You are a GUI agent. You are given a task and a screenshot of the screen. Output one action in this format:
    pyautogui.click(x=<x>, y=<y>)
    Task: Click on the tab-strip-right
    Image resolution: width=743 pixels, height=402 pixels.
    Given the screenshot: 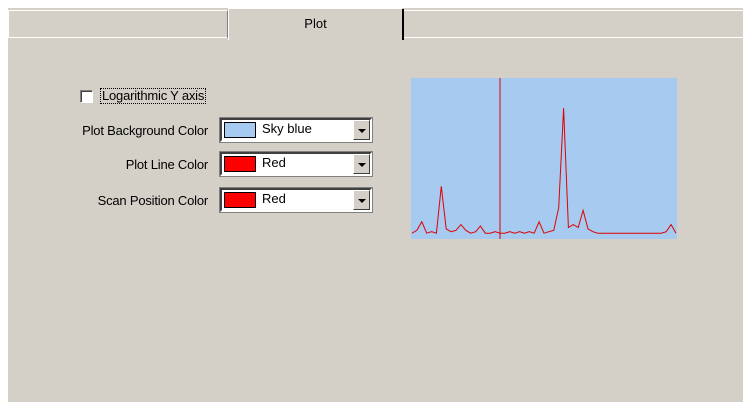 What is the action you would take?
    pyautogui.click(x=573, y=24)
    